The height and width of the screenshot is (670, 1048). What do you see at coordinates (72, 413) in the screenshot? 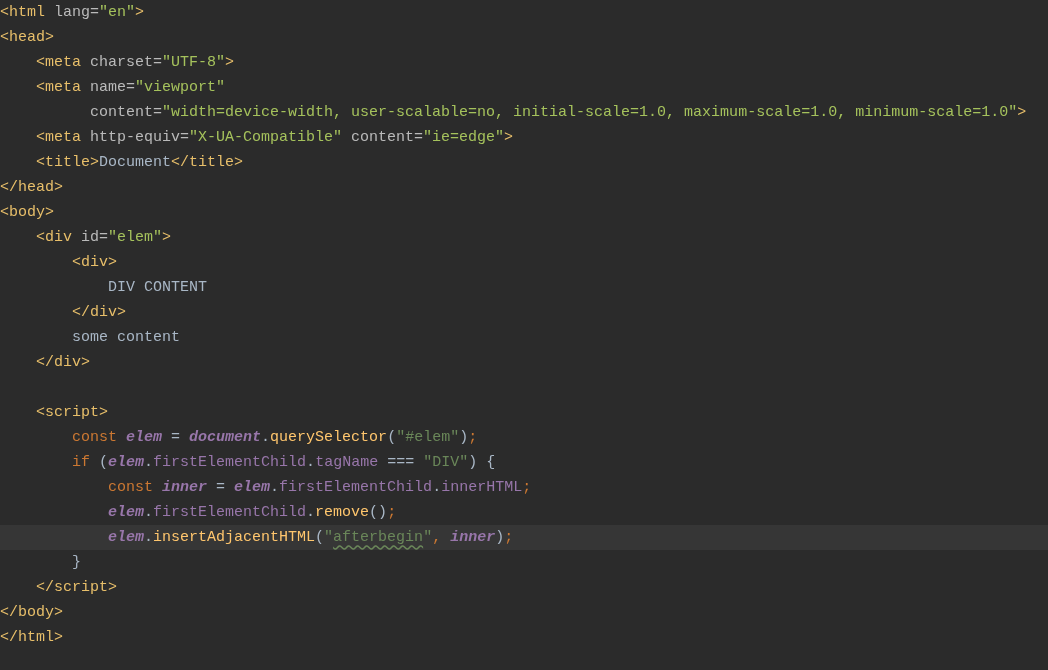
I see `code-line: <script>` at bounding box center [72, 413].